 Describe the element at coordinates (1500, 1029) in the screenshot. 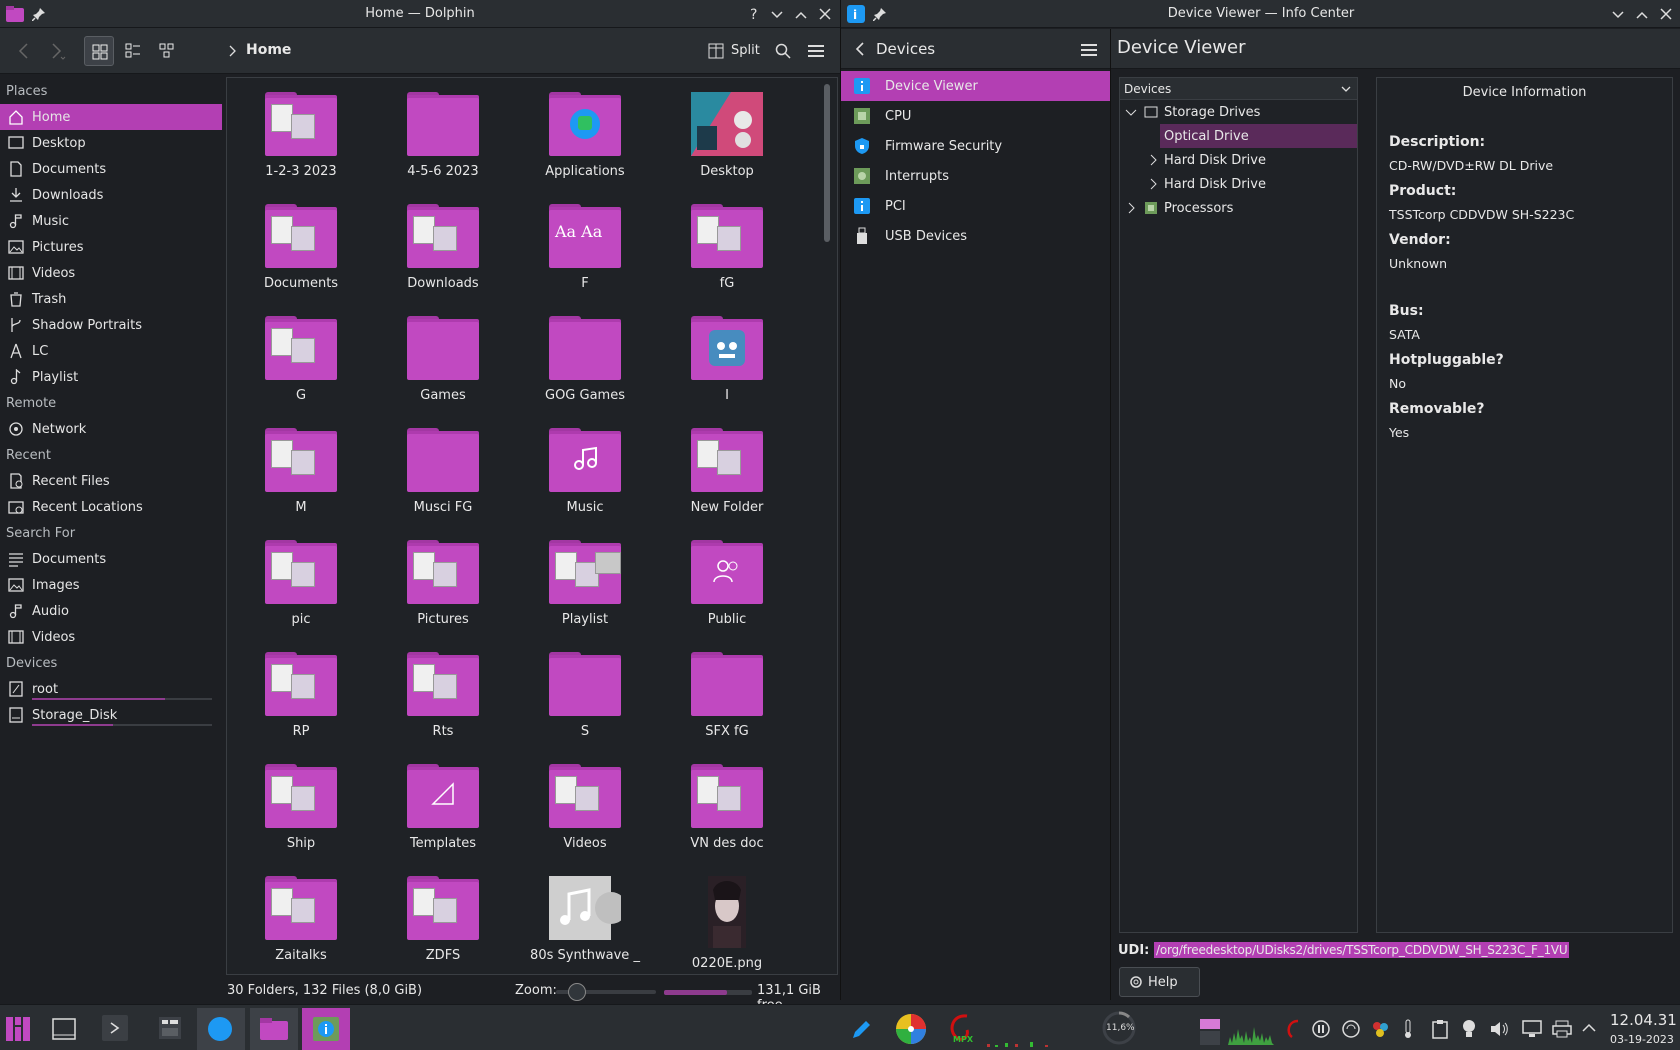

I see `volume-icon` at that location.